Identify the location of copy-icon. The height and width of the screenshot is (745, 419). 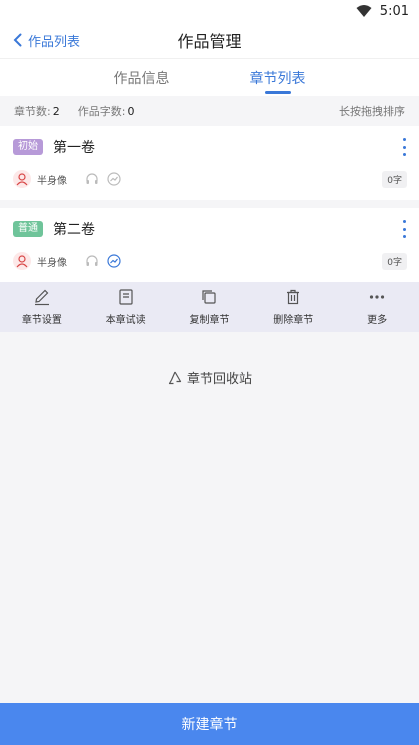
(209, 297).